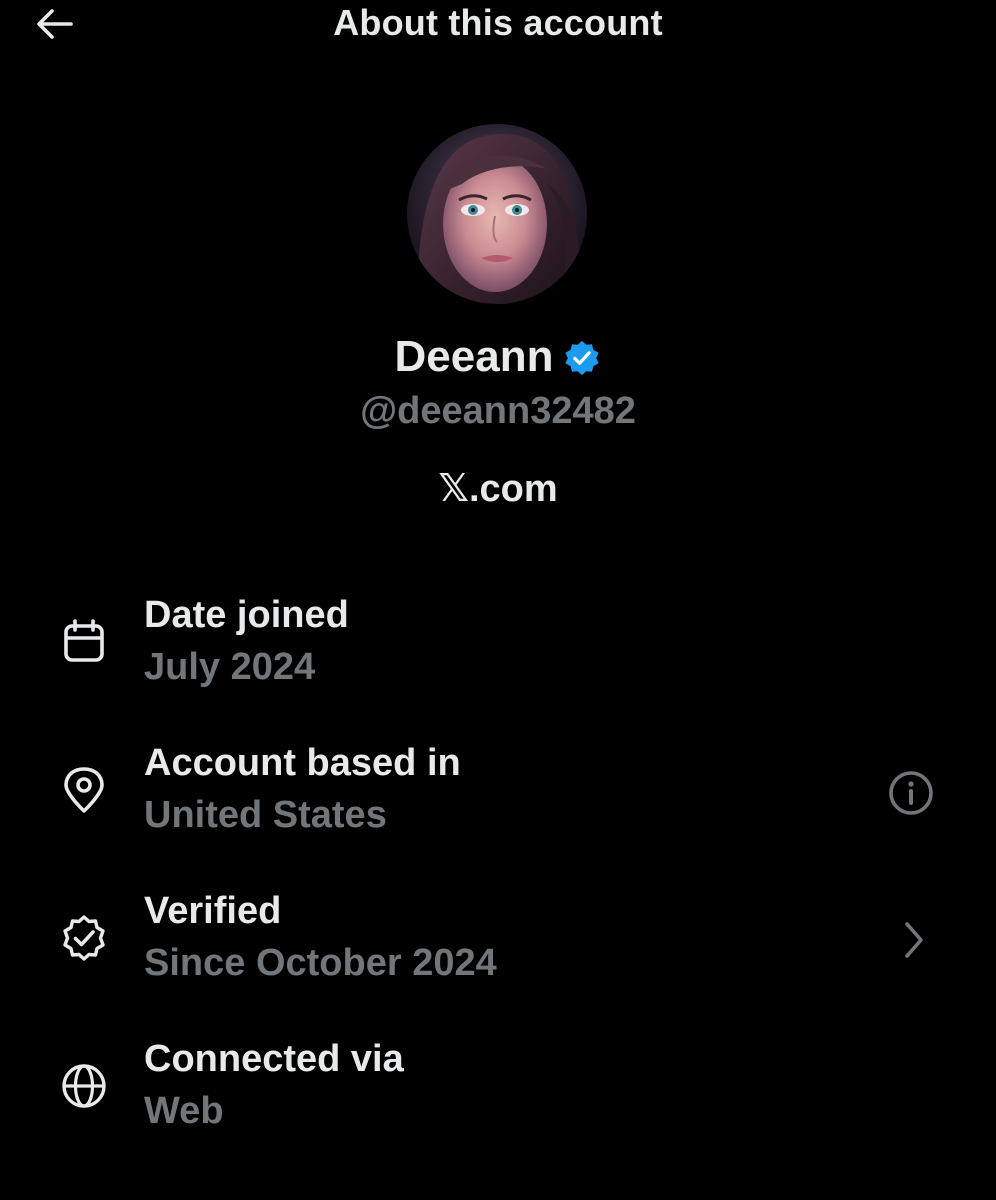 Image resolution: width=996 pixels, height=1200 pixels. Describe the element at coordinates (914, 940) in the screenshot. I see `chevron-right-icon` at that location.